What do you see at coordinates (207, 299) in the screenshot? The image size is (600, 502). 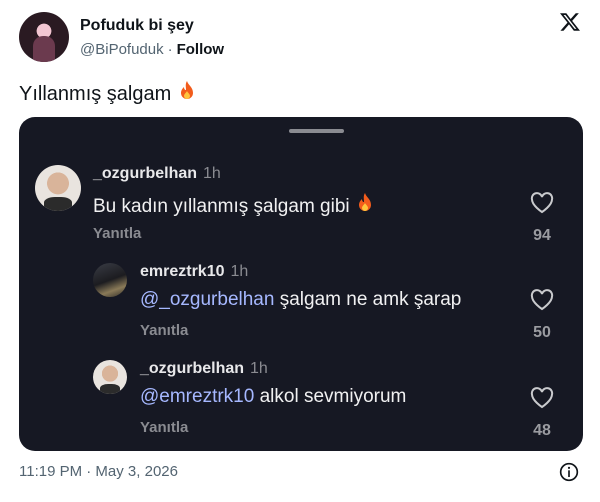 I see `mention-link: @_ozgurbelhan` at bounding box center [207, 299].